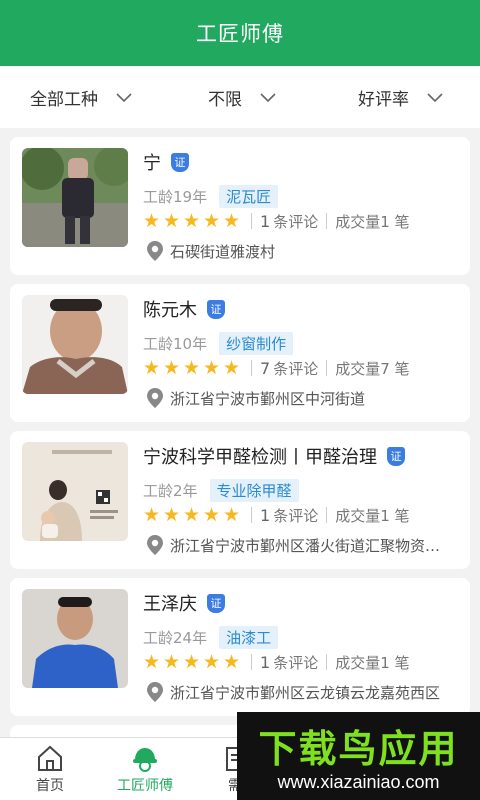  I want to click on home-icon, so click(50, 758).